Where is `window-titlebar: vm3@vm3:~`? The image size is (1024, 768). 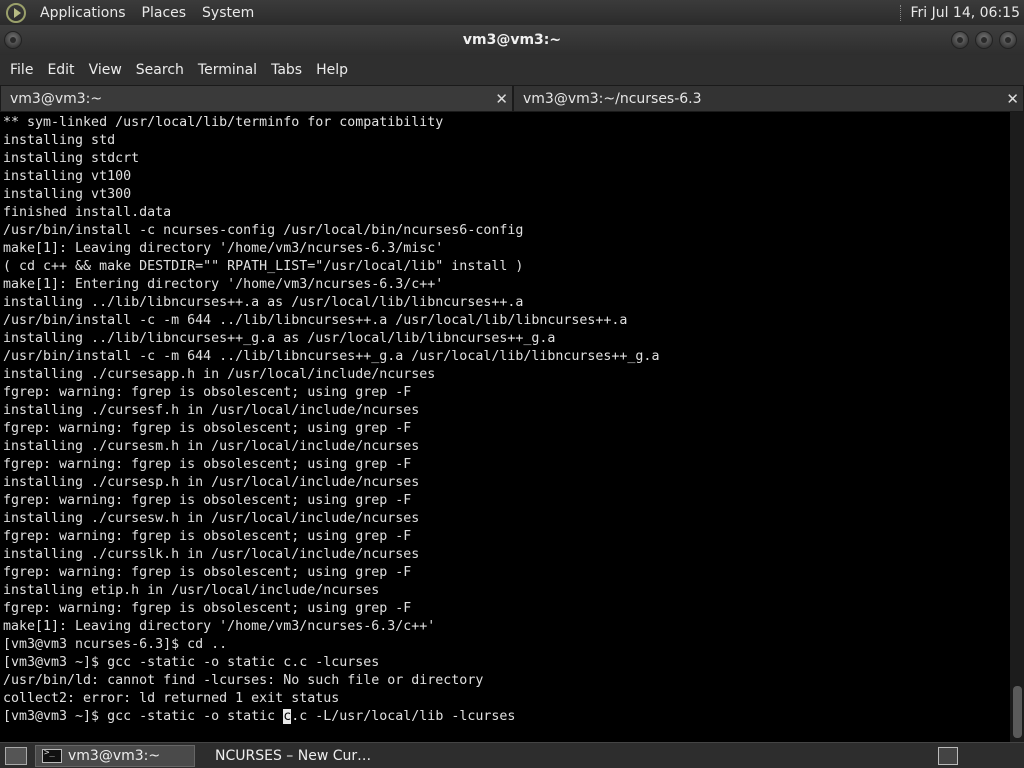
window-titlebar: vm3@vm3:~ is located at coordinates (512, 40).